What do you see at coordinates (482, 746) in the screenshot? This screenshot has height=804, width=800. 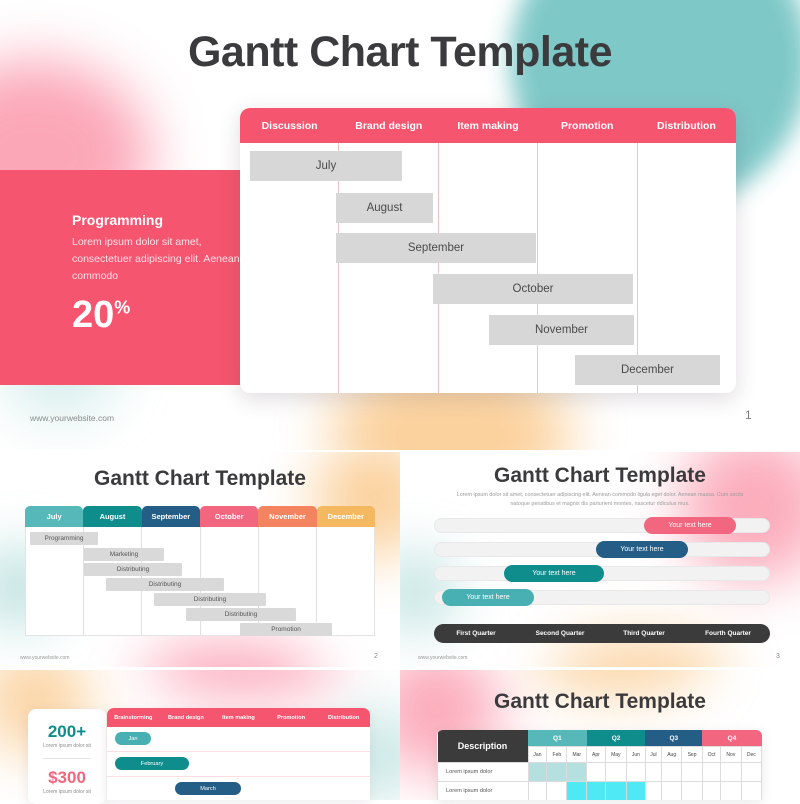 I see `description-header: Description` at bounding box center [482, 746].